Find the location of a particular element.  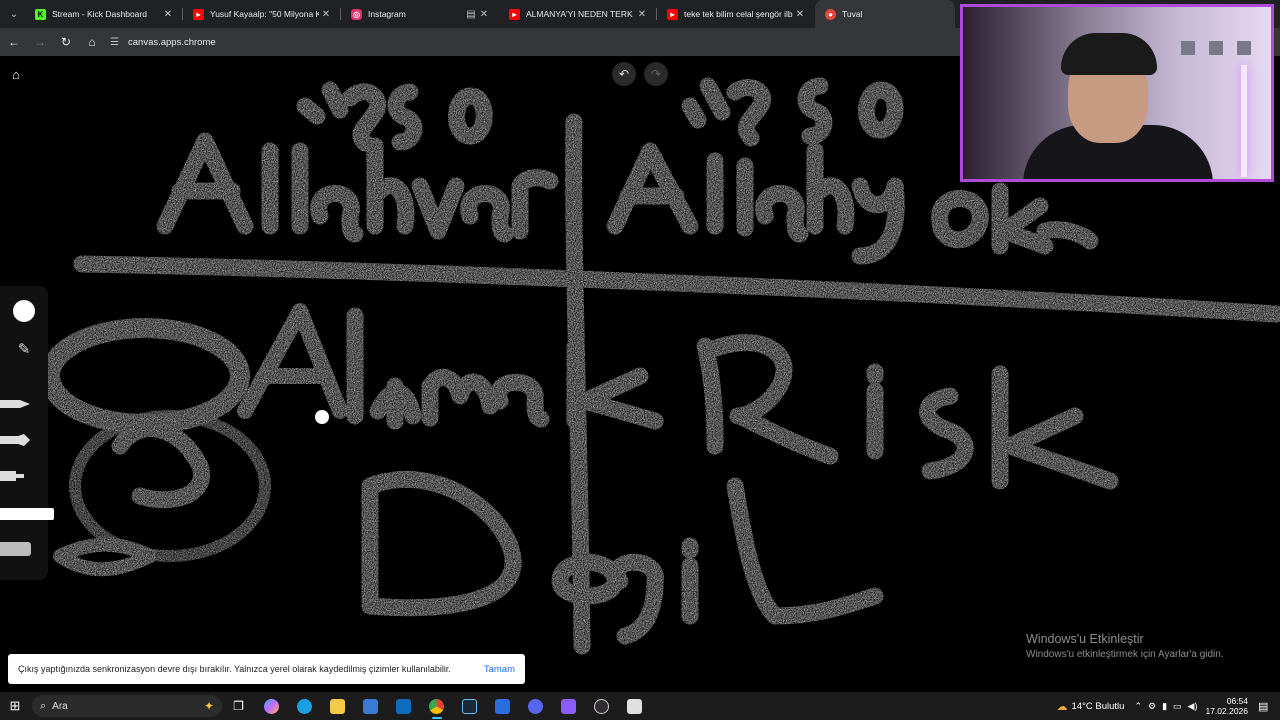

tab-kick: K Stream - Kick Dashboard ✕ is located at coordinates (104, 14).